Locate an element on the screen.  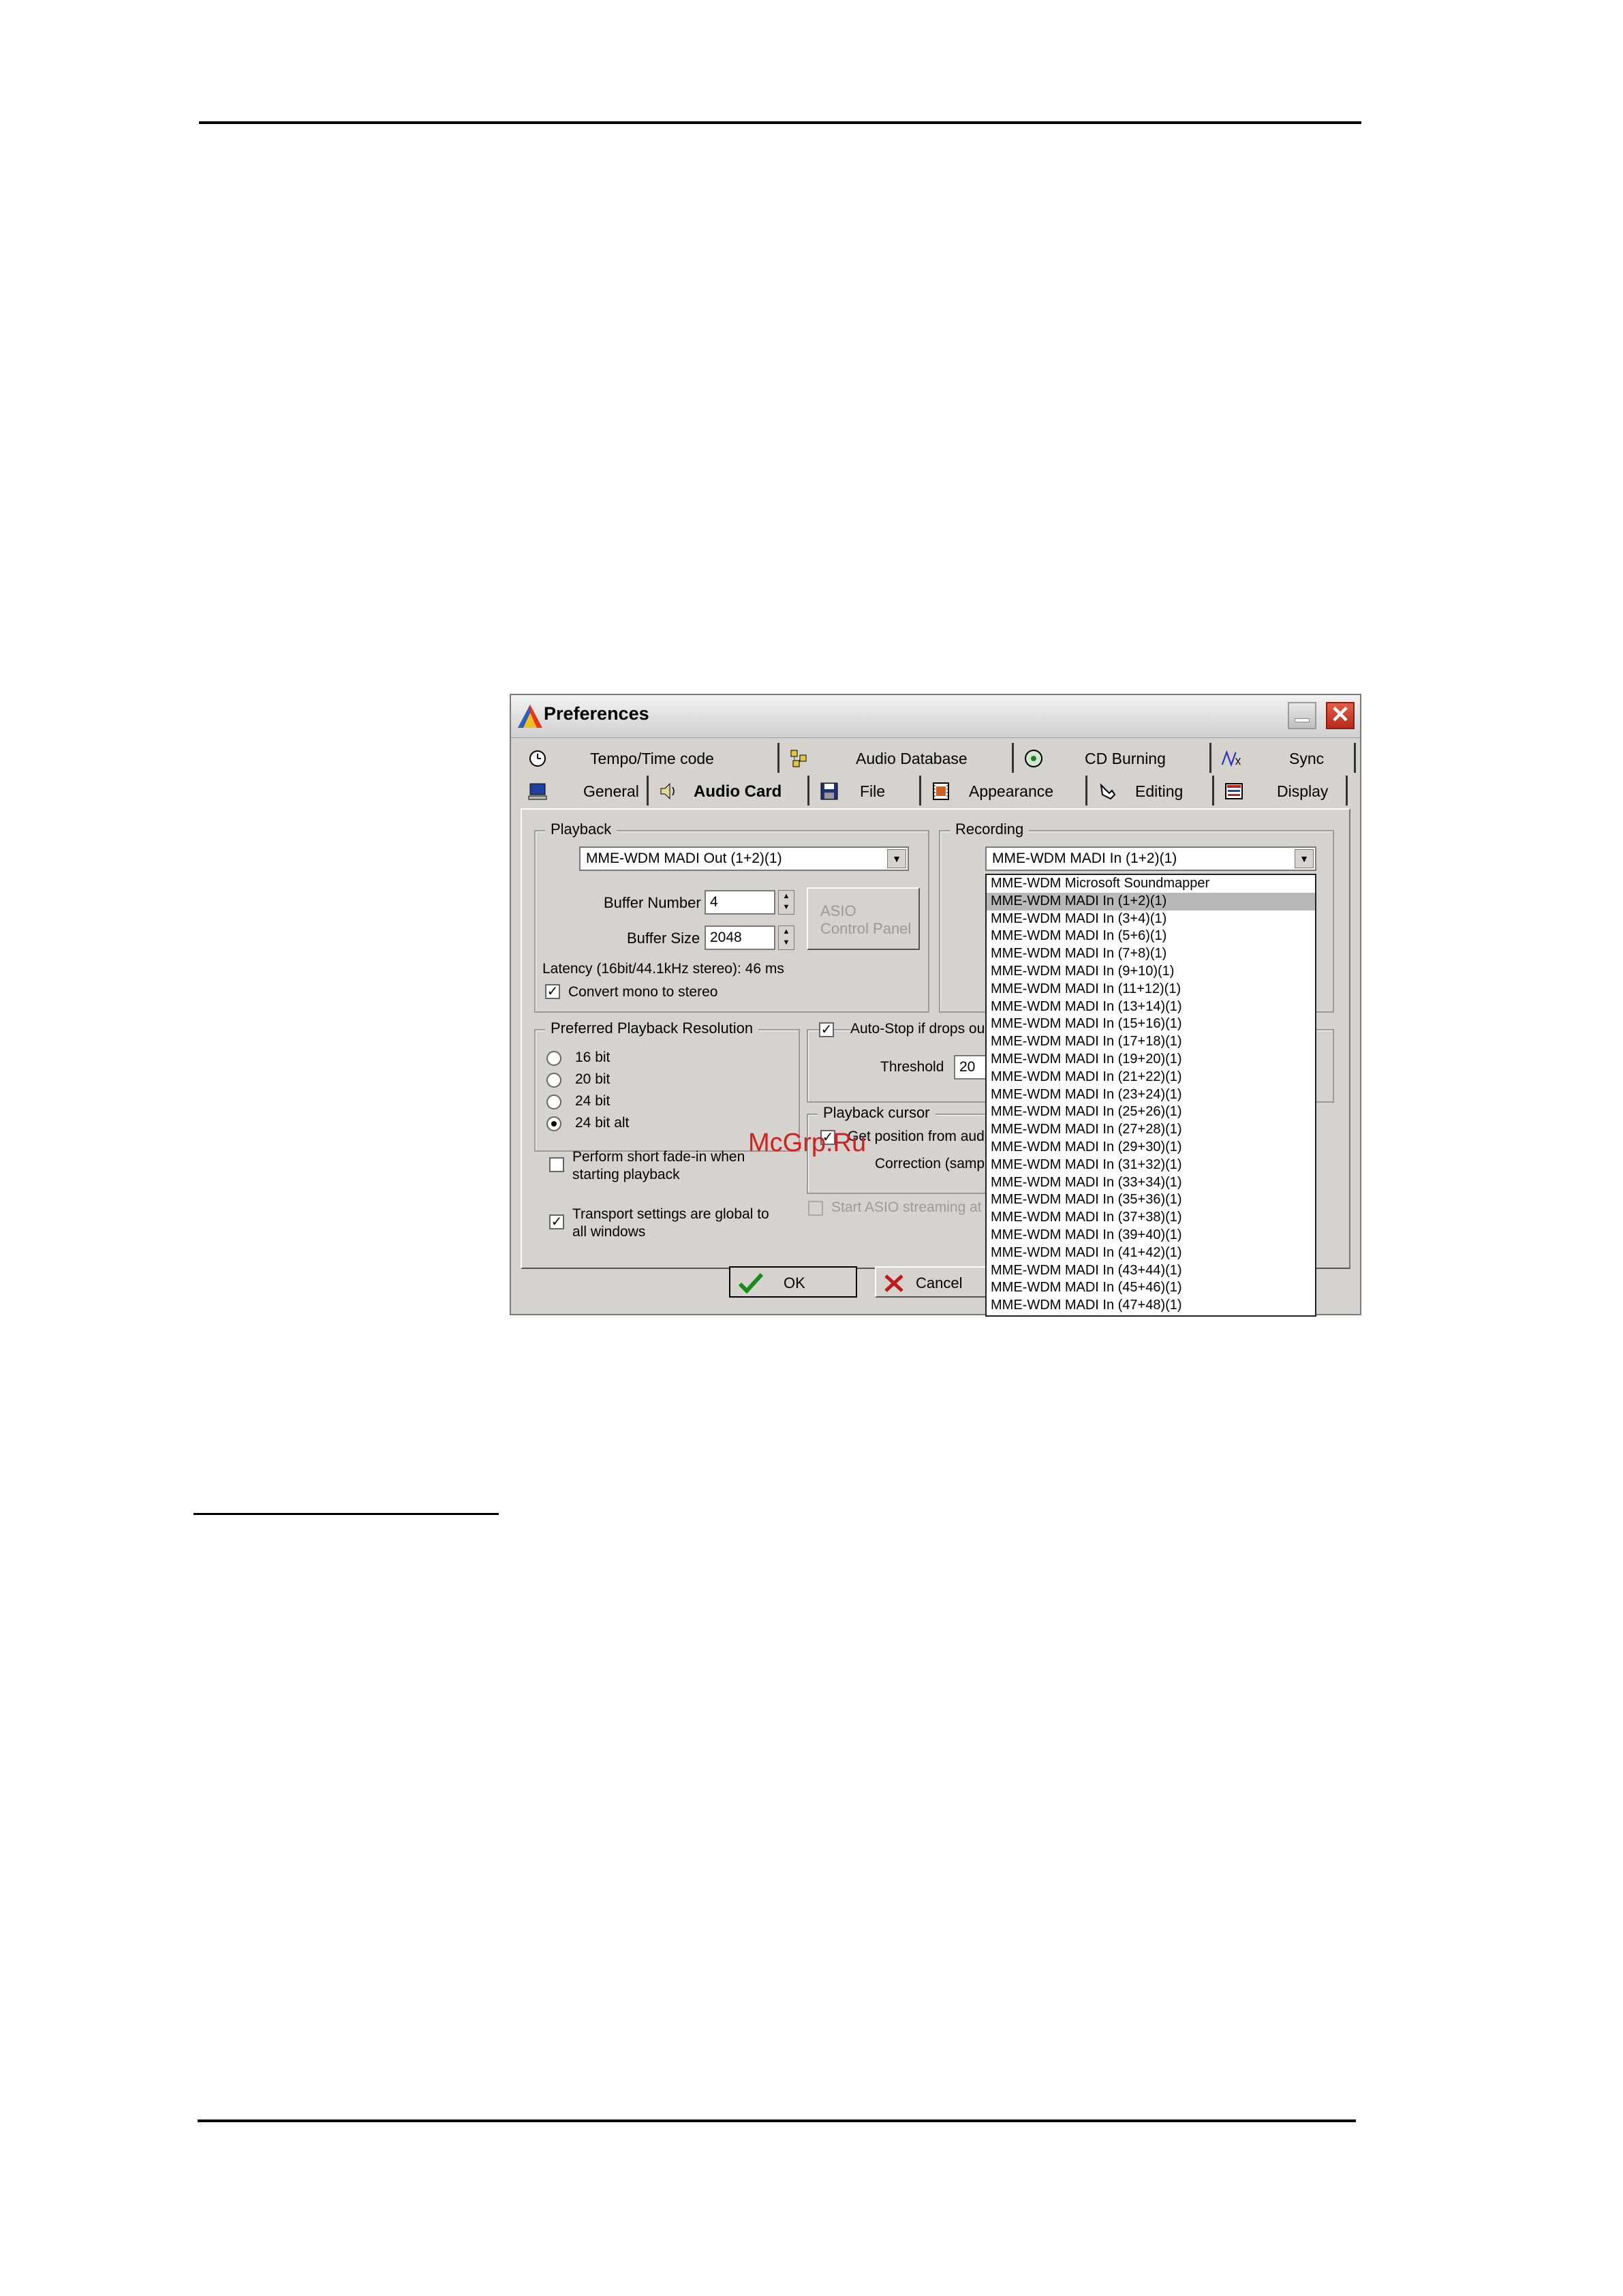
app-logo-icon is located at coordinates (530, 717).